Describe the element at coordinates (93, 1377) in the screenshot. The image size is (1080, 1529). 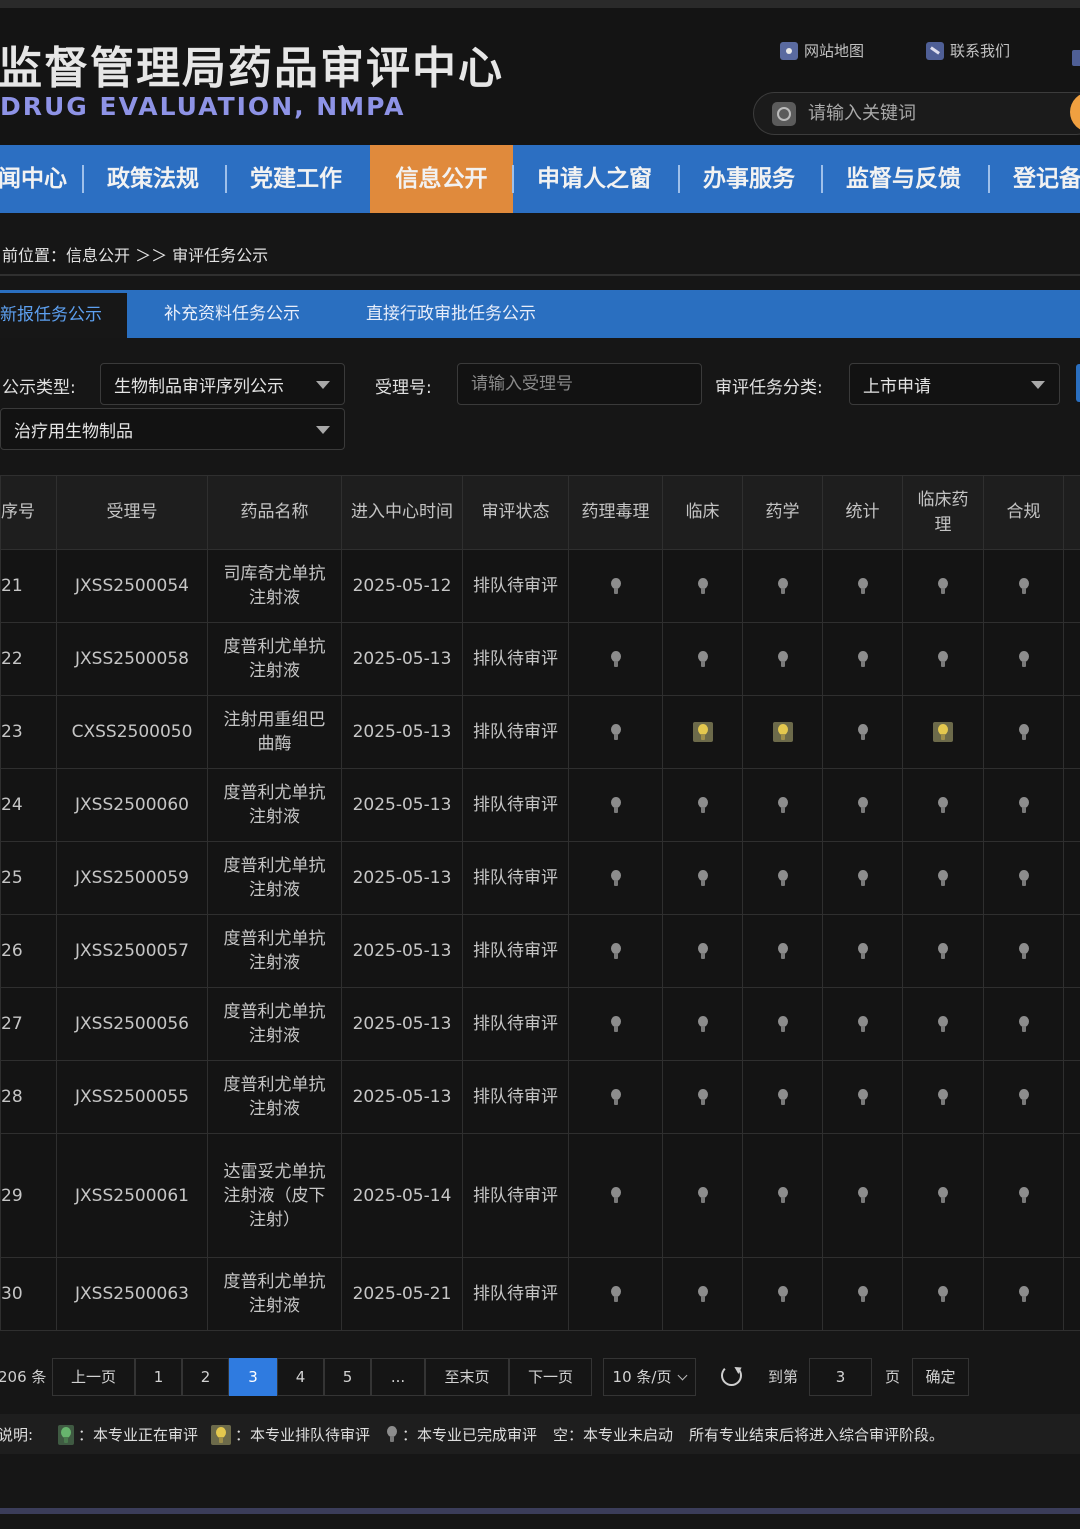
I see `prev-page-button: 上一页` at that location.